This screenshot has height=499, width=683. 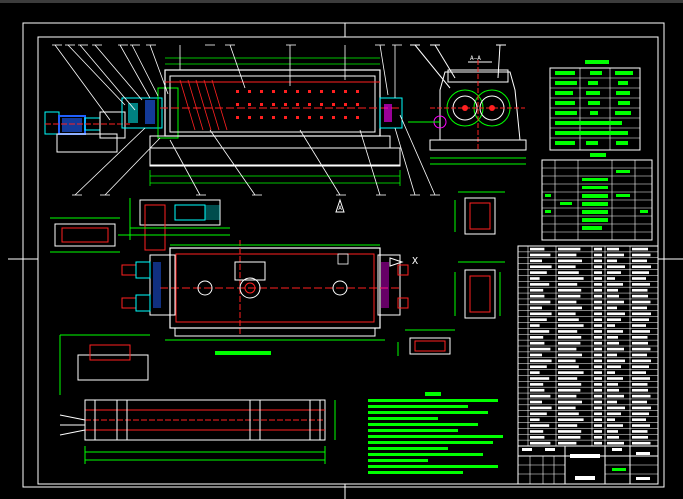 What do you see at coordinates (197, 399) in the screenshot?
I see `trough-development-view` at bounding box center [197, 399].